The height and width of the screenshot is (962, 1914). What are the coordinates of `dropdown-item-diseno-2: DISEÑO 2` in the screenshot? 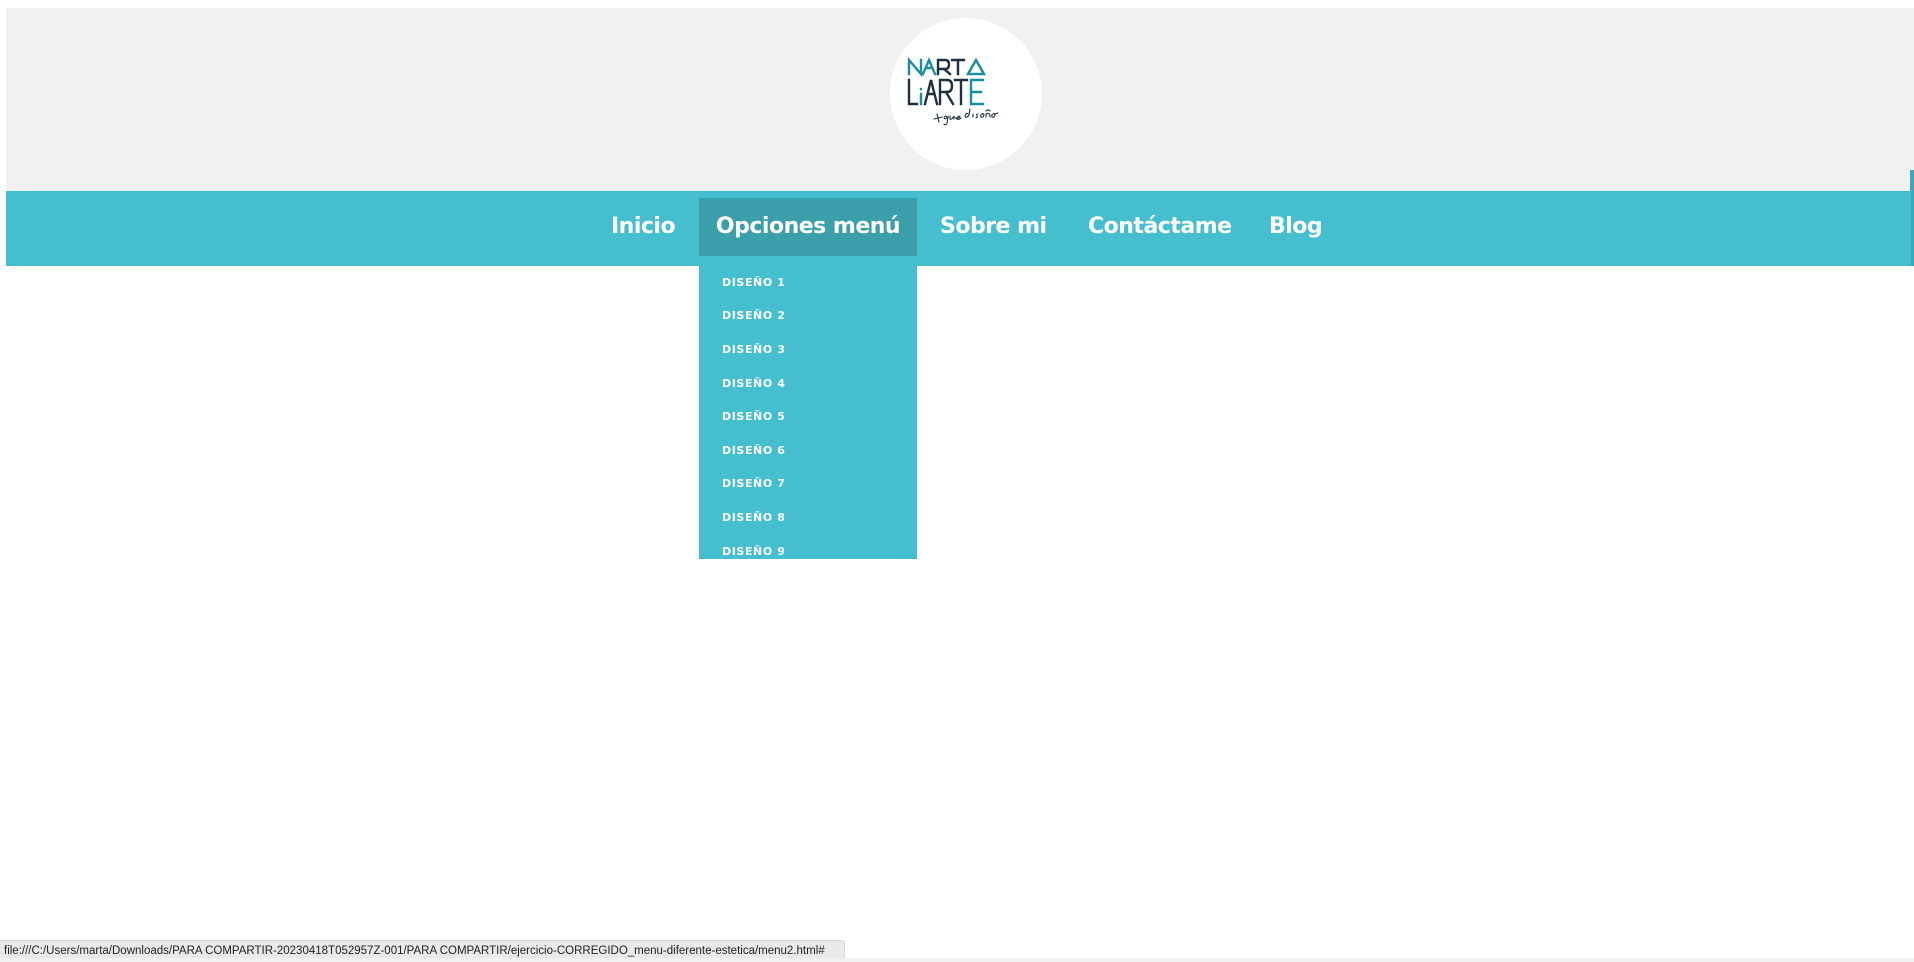 It's located at (754, 316).